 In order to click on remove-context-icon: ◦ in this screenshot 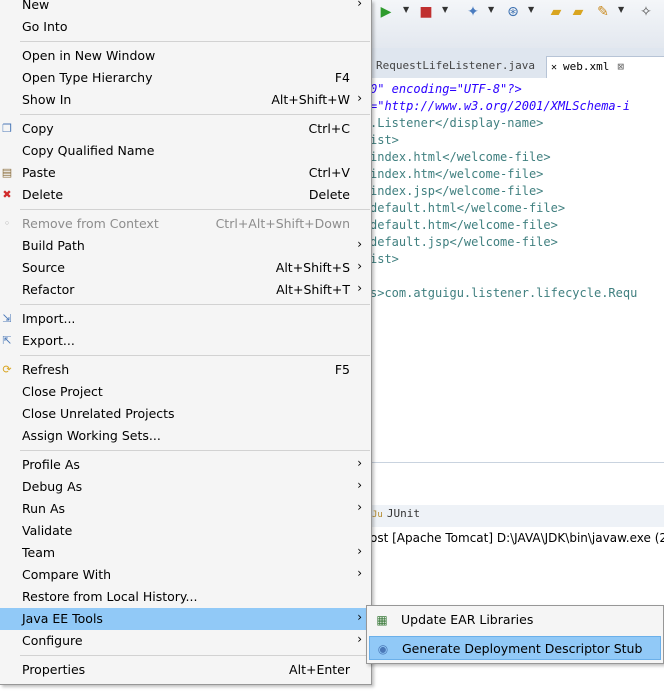, I will do `click(7, 223)`.